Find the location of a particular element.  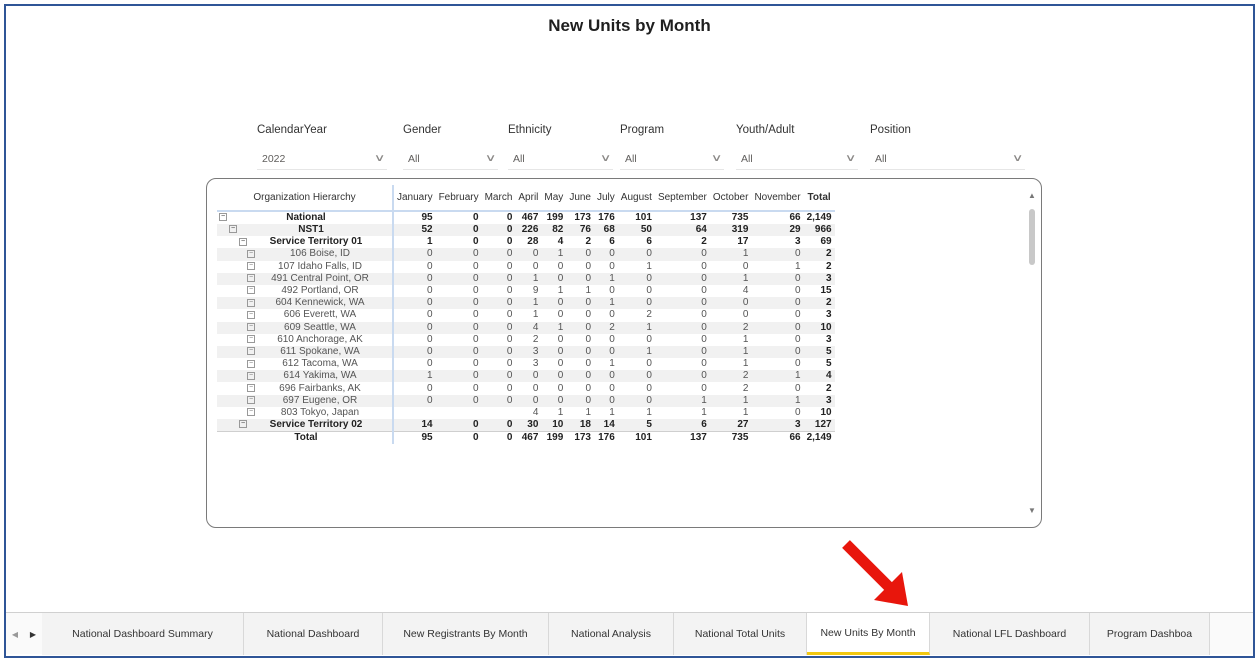

column-header: Organization Hierarchy is located at coordinates (305, 198).